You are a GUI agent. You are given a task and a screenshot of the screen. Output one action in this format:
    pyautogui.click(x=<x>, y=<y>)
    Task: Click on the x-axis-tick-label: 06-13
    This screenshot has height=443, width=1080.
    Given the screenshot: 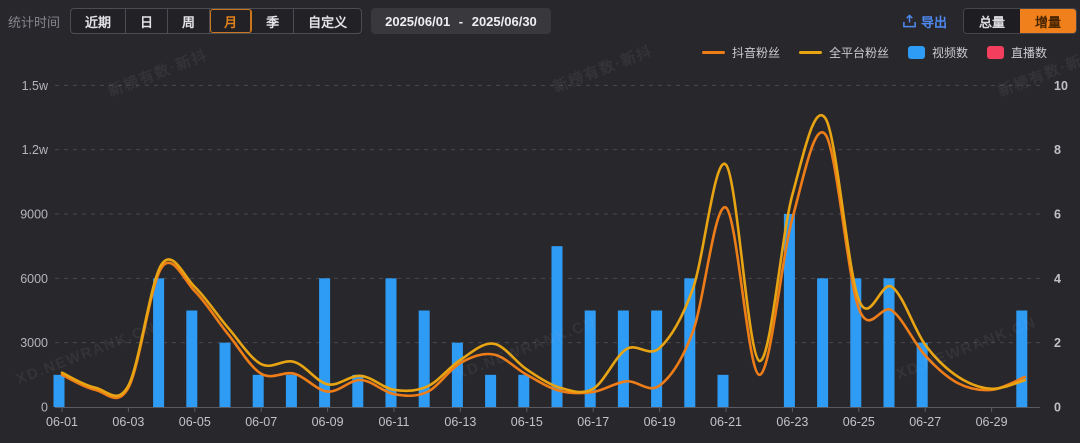 What is the action you would take?
    pyautogui.click(x=460, y=422)
    